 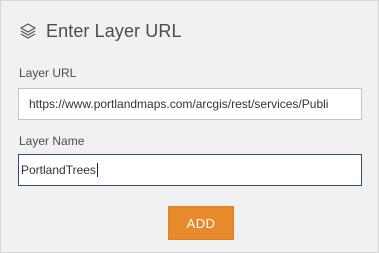 I want to click on layer-url-label: Layer URL, so click(x=48, y=73).